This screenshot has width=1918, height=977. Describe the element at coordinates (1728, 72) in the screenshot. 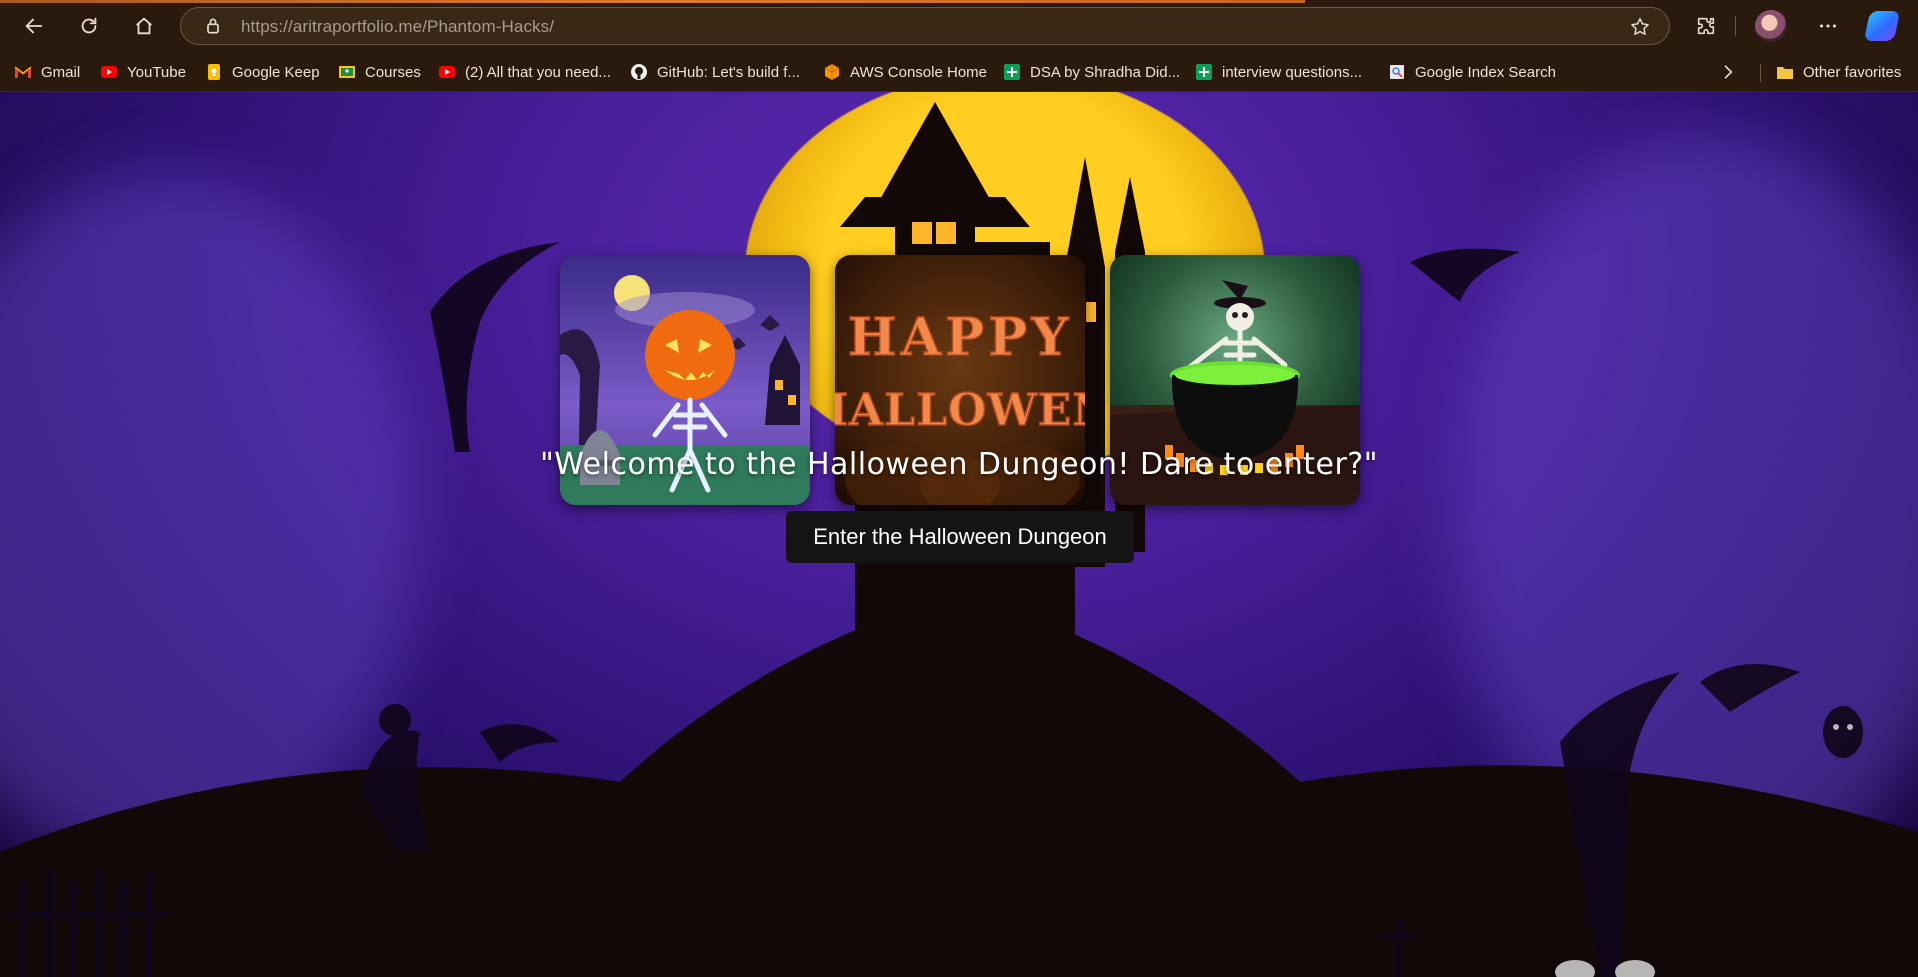

I see `chevron-right-icon` at that location.